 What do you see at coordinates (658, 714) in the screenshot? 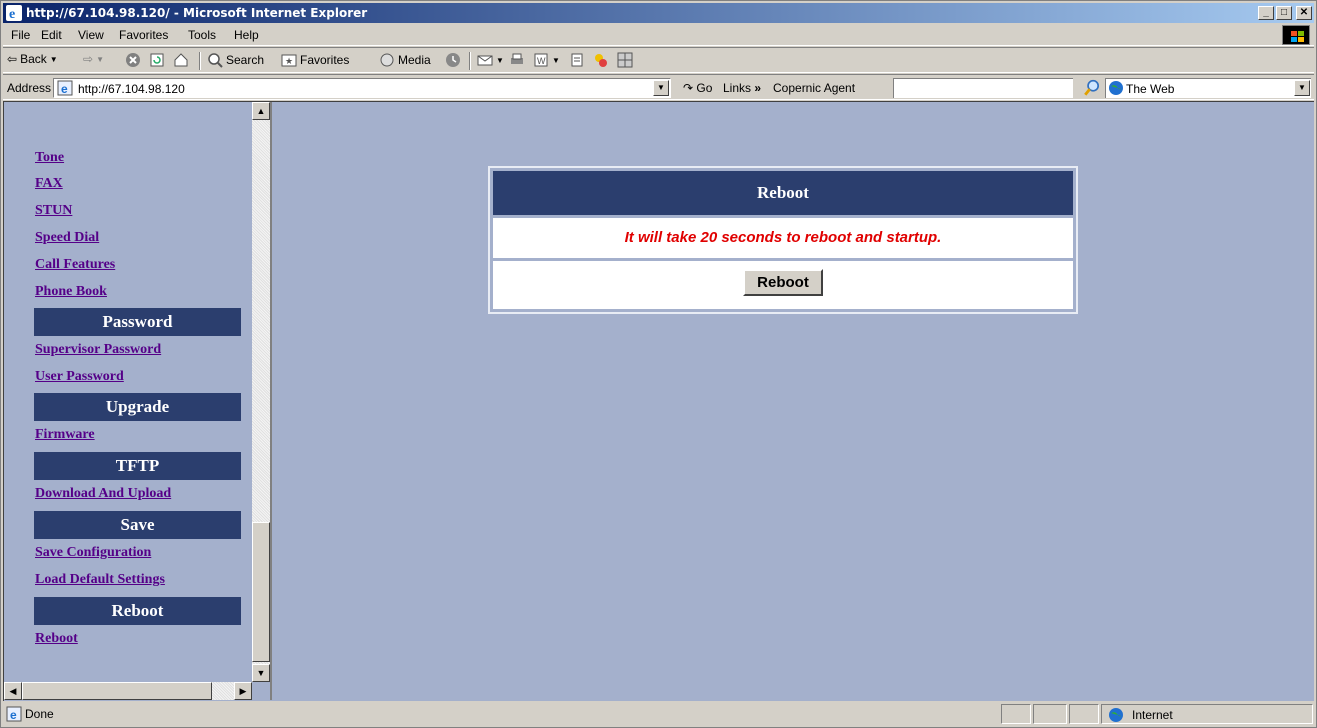
I see `status-bar: e Done Internet` at bounding box center [658, 714].